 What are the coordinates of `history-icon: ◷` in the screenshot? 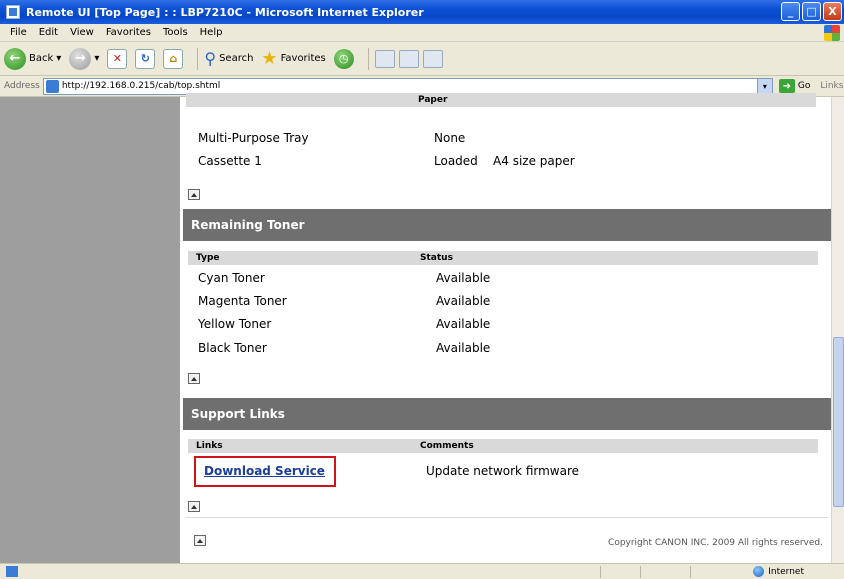 It's located at (343, 58).